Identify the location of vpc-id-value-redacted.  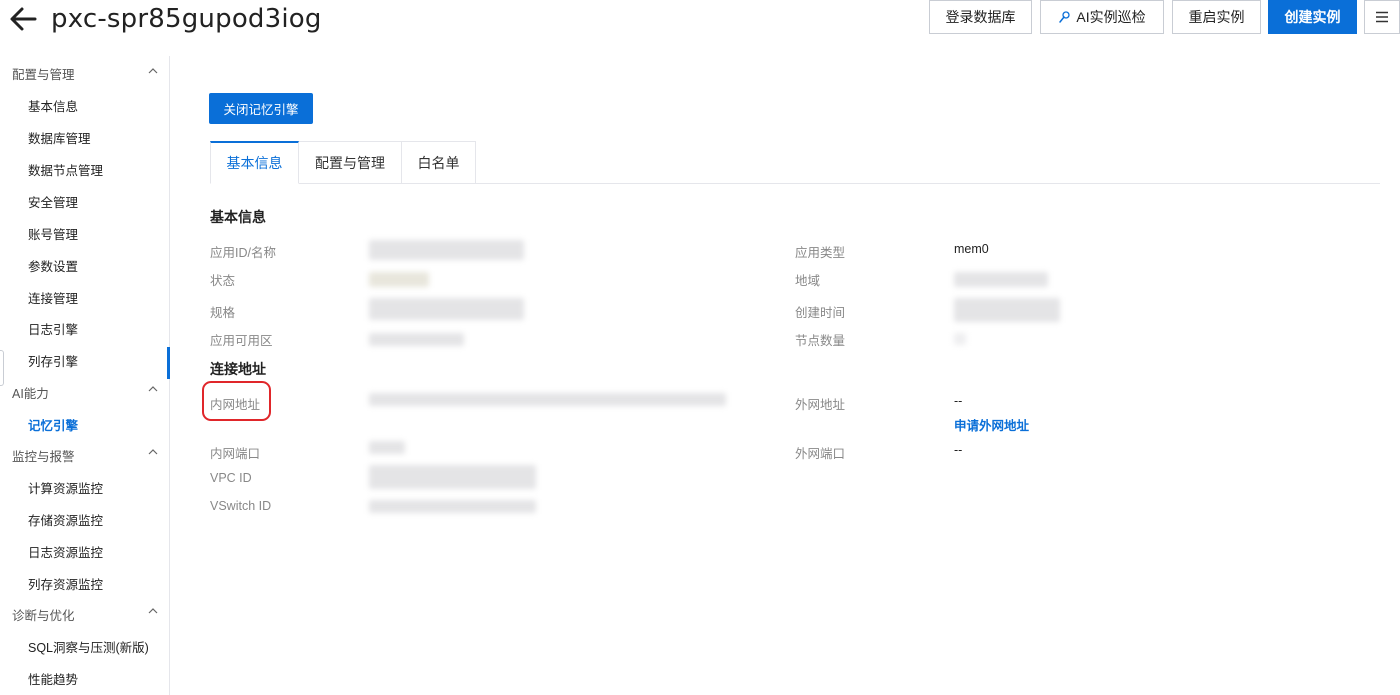
(452, 477).